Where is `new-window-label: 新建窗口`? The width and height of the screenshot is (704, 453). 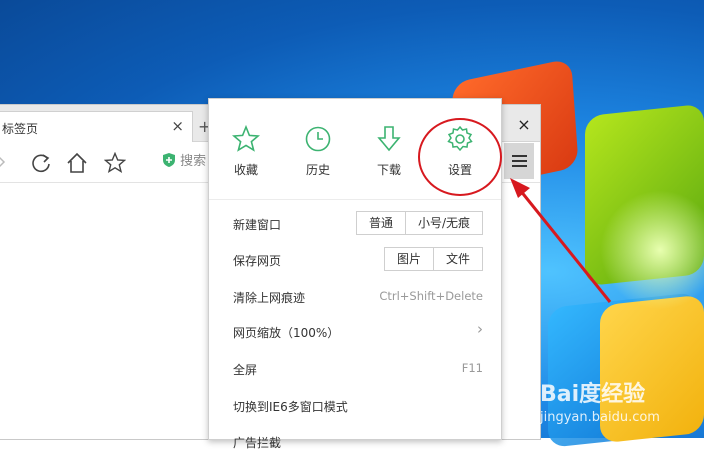 new-window-label: 新建窗口 is located at coordinates (257, 225).